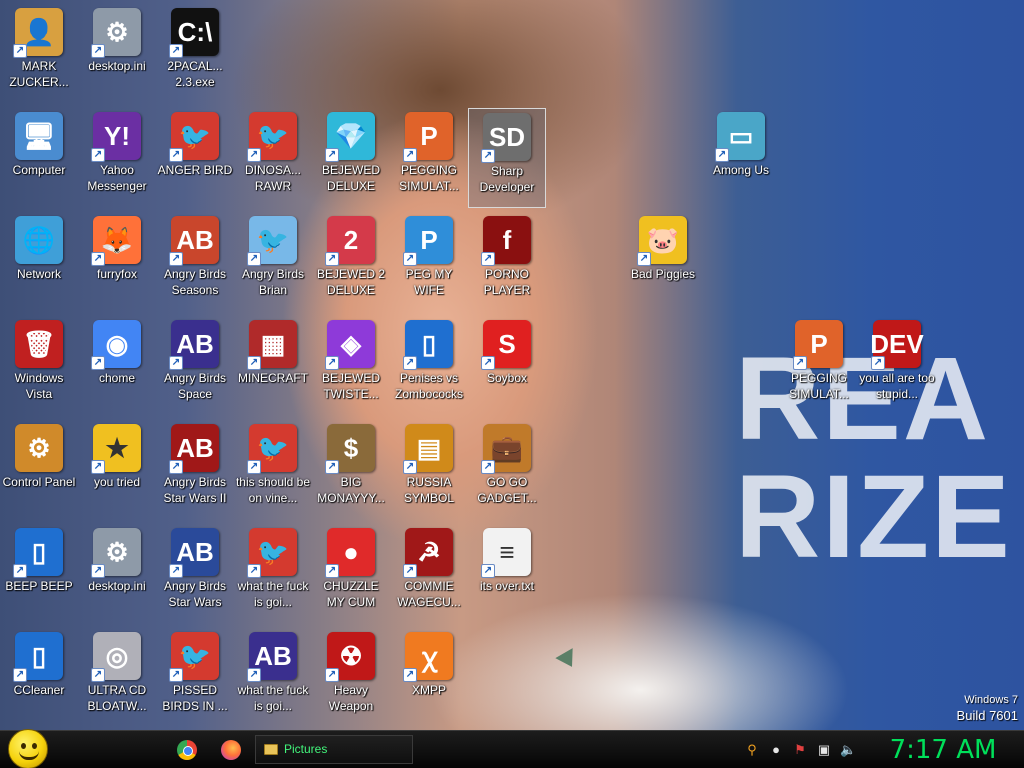 This screenshot has width=1024, height=768. What do you see at coordinates (663, 274) in the screenshot?
I see `desktop-icon-label: Bad Piggies` at bounding box center [663, 274].